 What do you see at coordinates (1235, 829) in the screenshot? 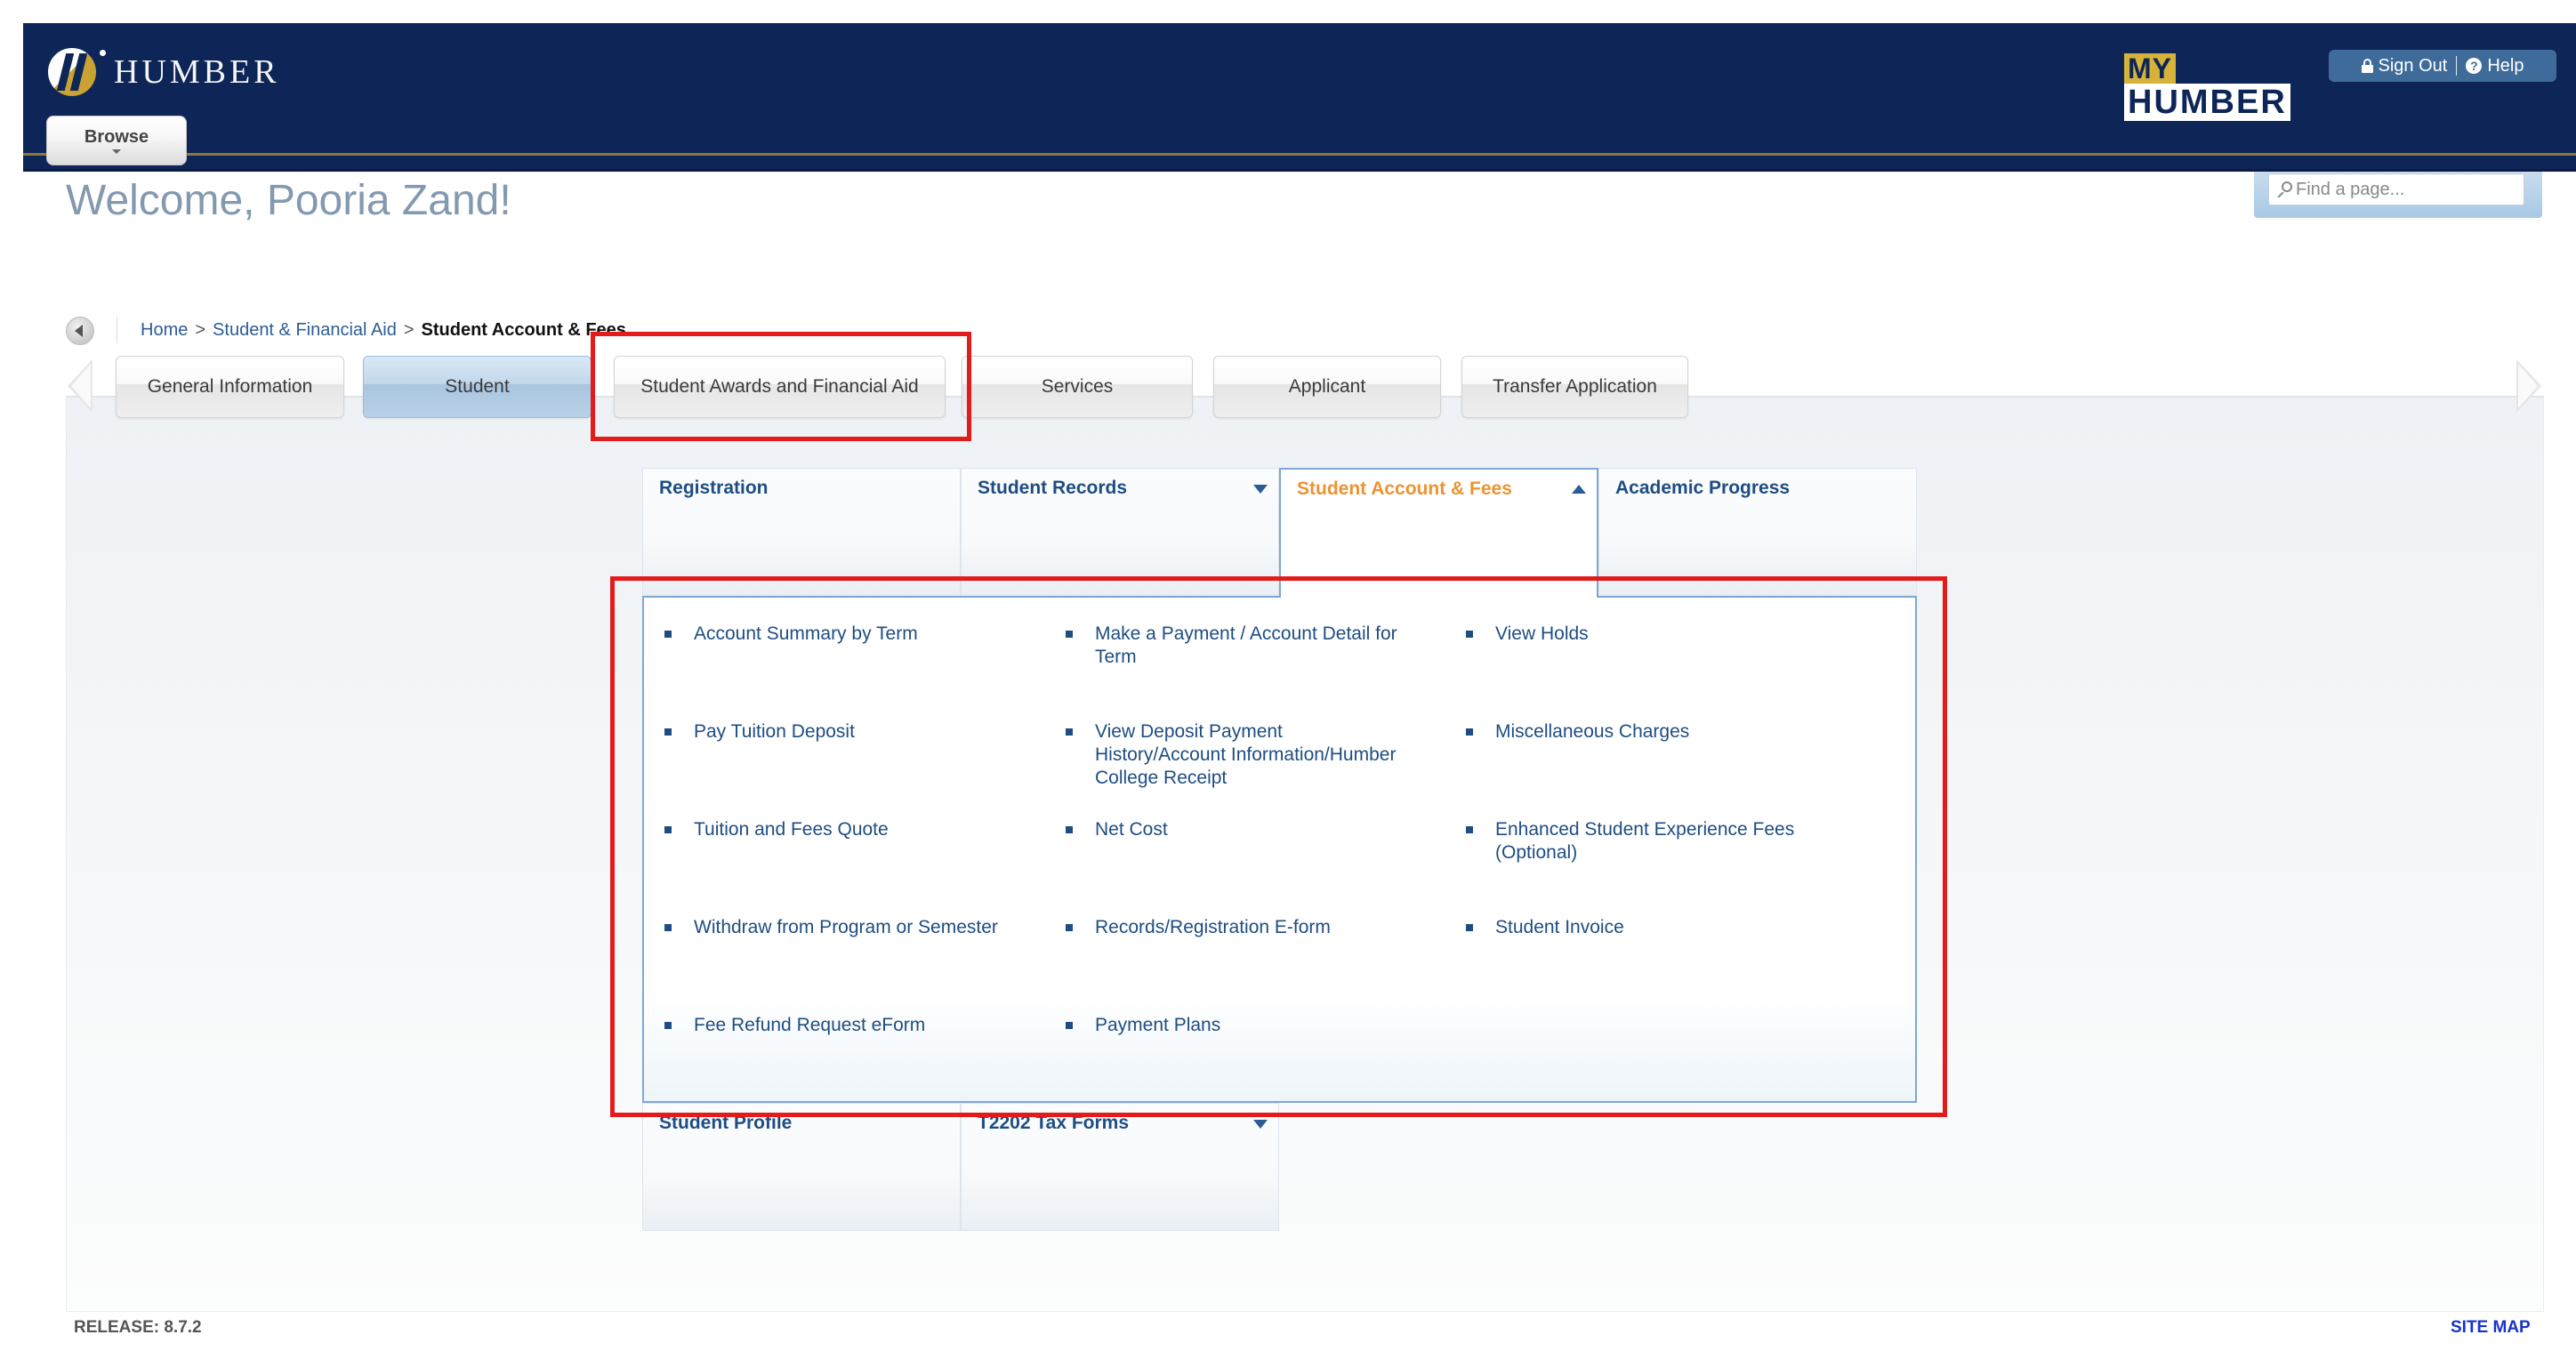
I see `link-net-cost: Net Cost` at bounding box center [1235, 829].